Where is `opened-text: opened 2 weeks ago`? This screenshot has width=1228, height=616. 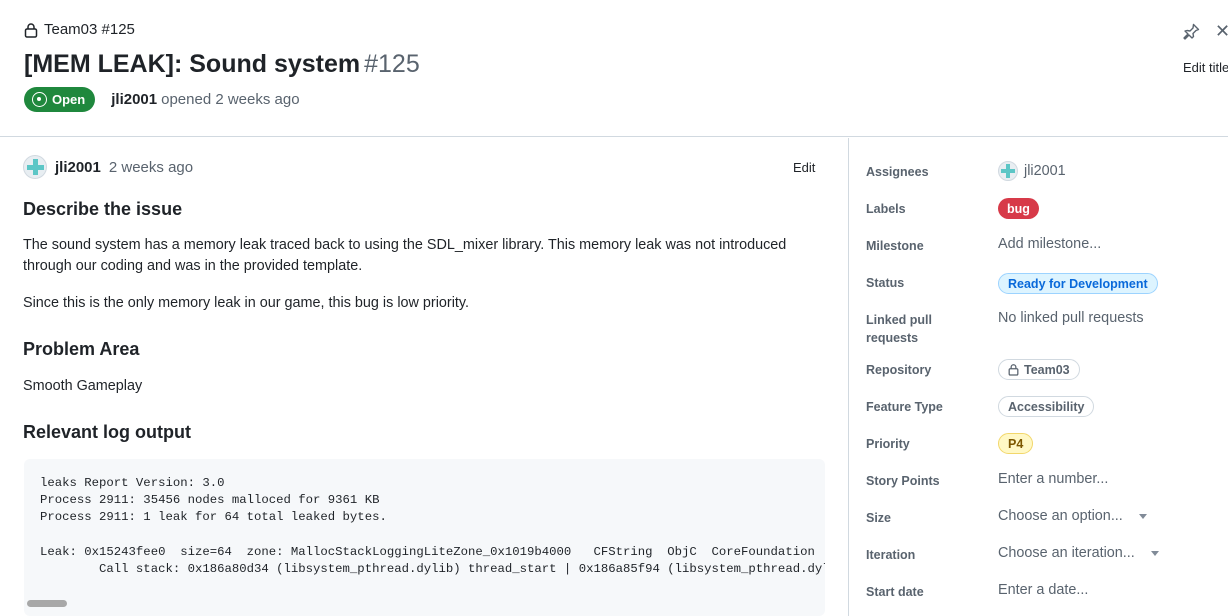
opened-text: opened 2 weeks ago is located at coordinates (230, 99).